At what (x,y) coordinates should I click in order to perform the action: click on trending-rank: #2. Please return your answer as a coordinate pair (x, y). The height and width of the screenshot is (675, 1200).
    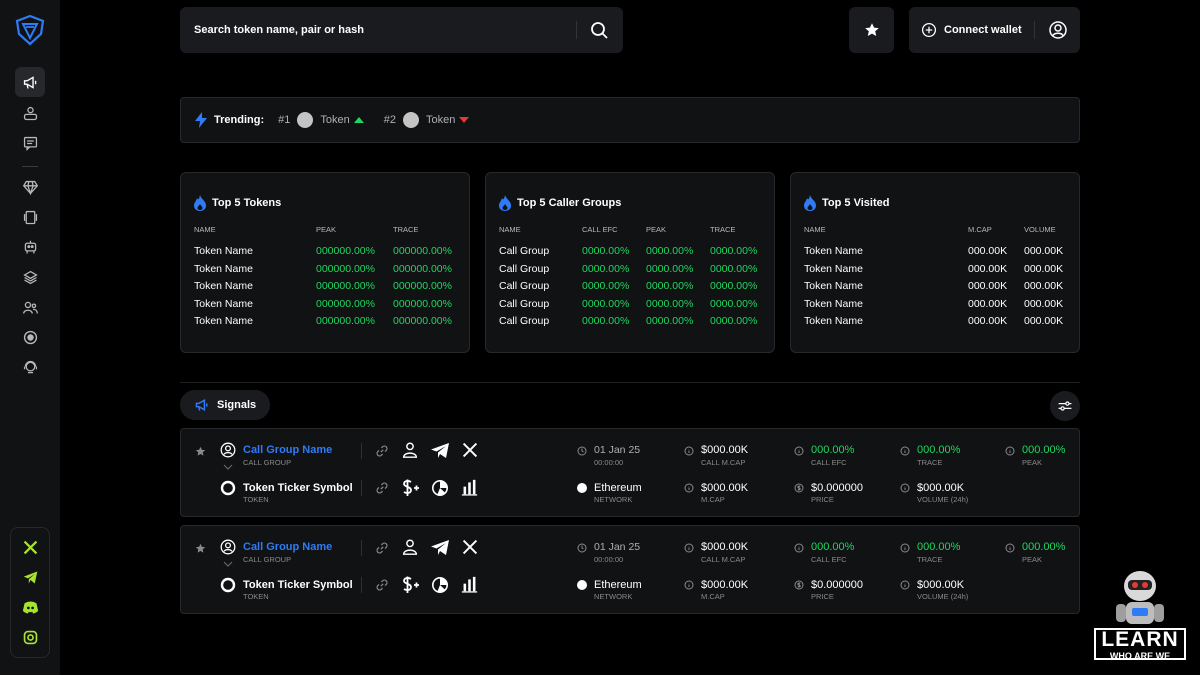
    Looking at the image, I should click on (389, 120).